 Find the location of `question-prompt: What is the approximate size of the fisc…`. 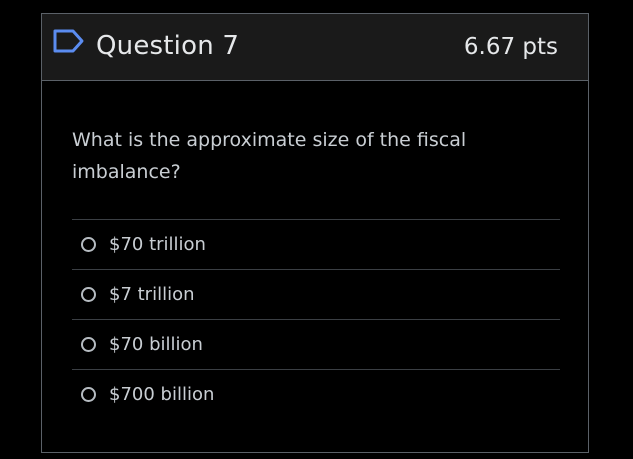

question-prompt: What is the approximate size of the fisc… is located at coordinates (269, 156).